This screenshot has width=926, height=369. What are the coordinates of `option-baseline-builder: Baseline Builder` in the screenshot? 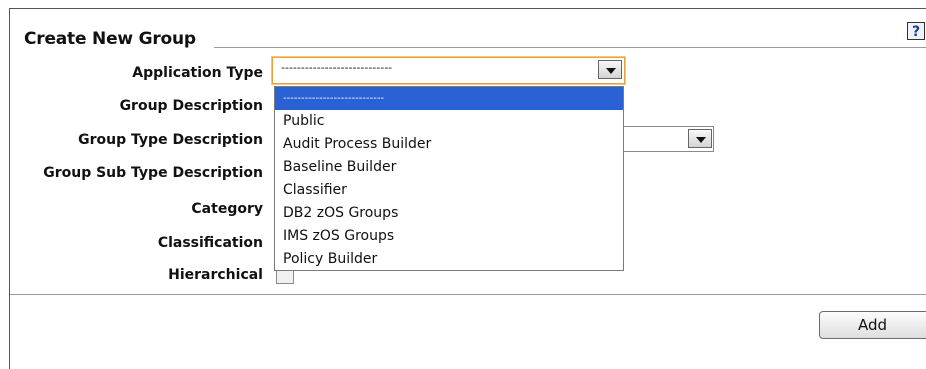 It's located at (449, 167).